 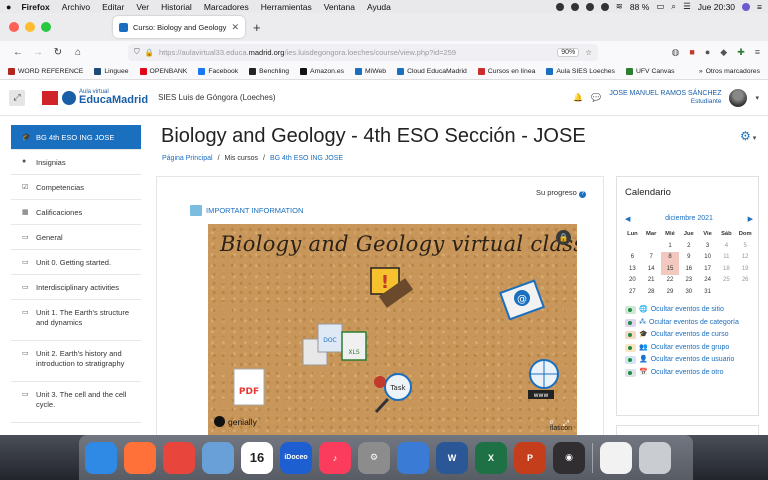 I want to click on breadcrumb-mycourses: Mis cursos, so click(x=241, y=158).